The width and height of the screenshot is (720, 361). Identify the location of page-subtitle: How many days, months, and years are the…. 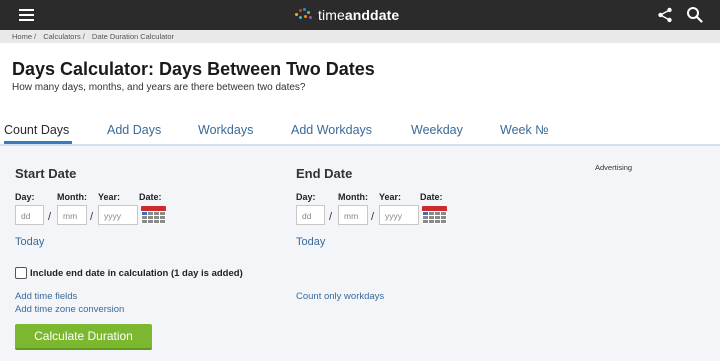
(159, 87).